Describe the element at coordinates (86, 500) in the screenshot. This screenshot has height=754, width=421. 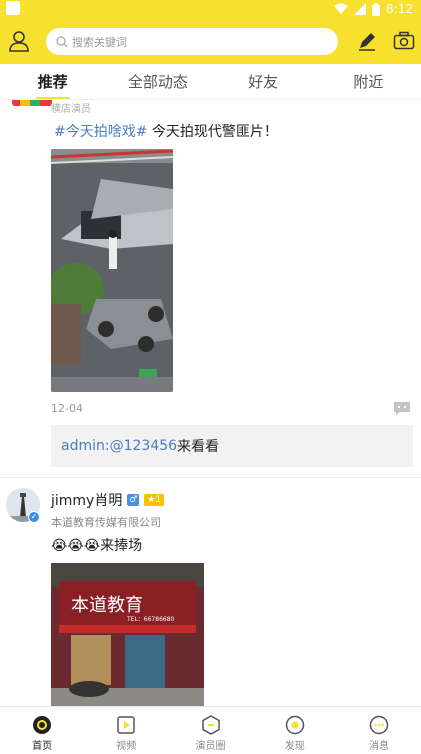
I see `post-author-name: jimmy肖明` at that location.